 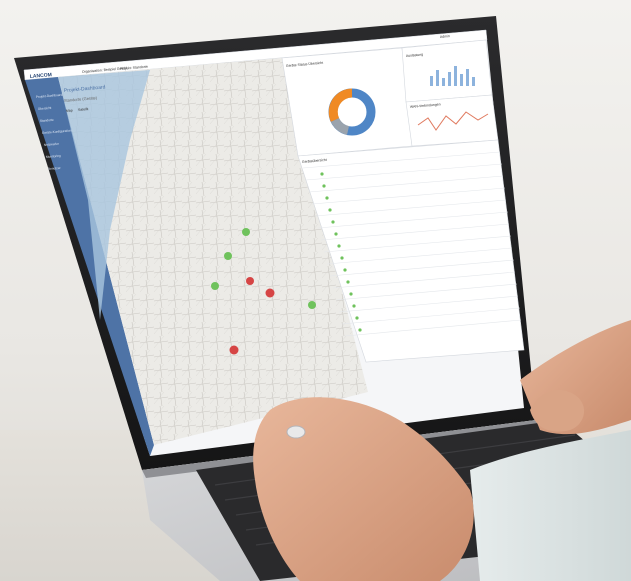 I want to click on map-tab-map: Map, so click(x=69, y=110).